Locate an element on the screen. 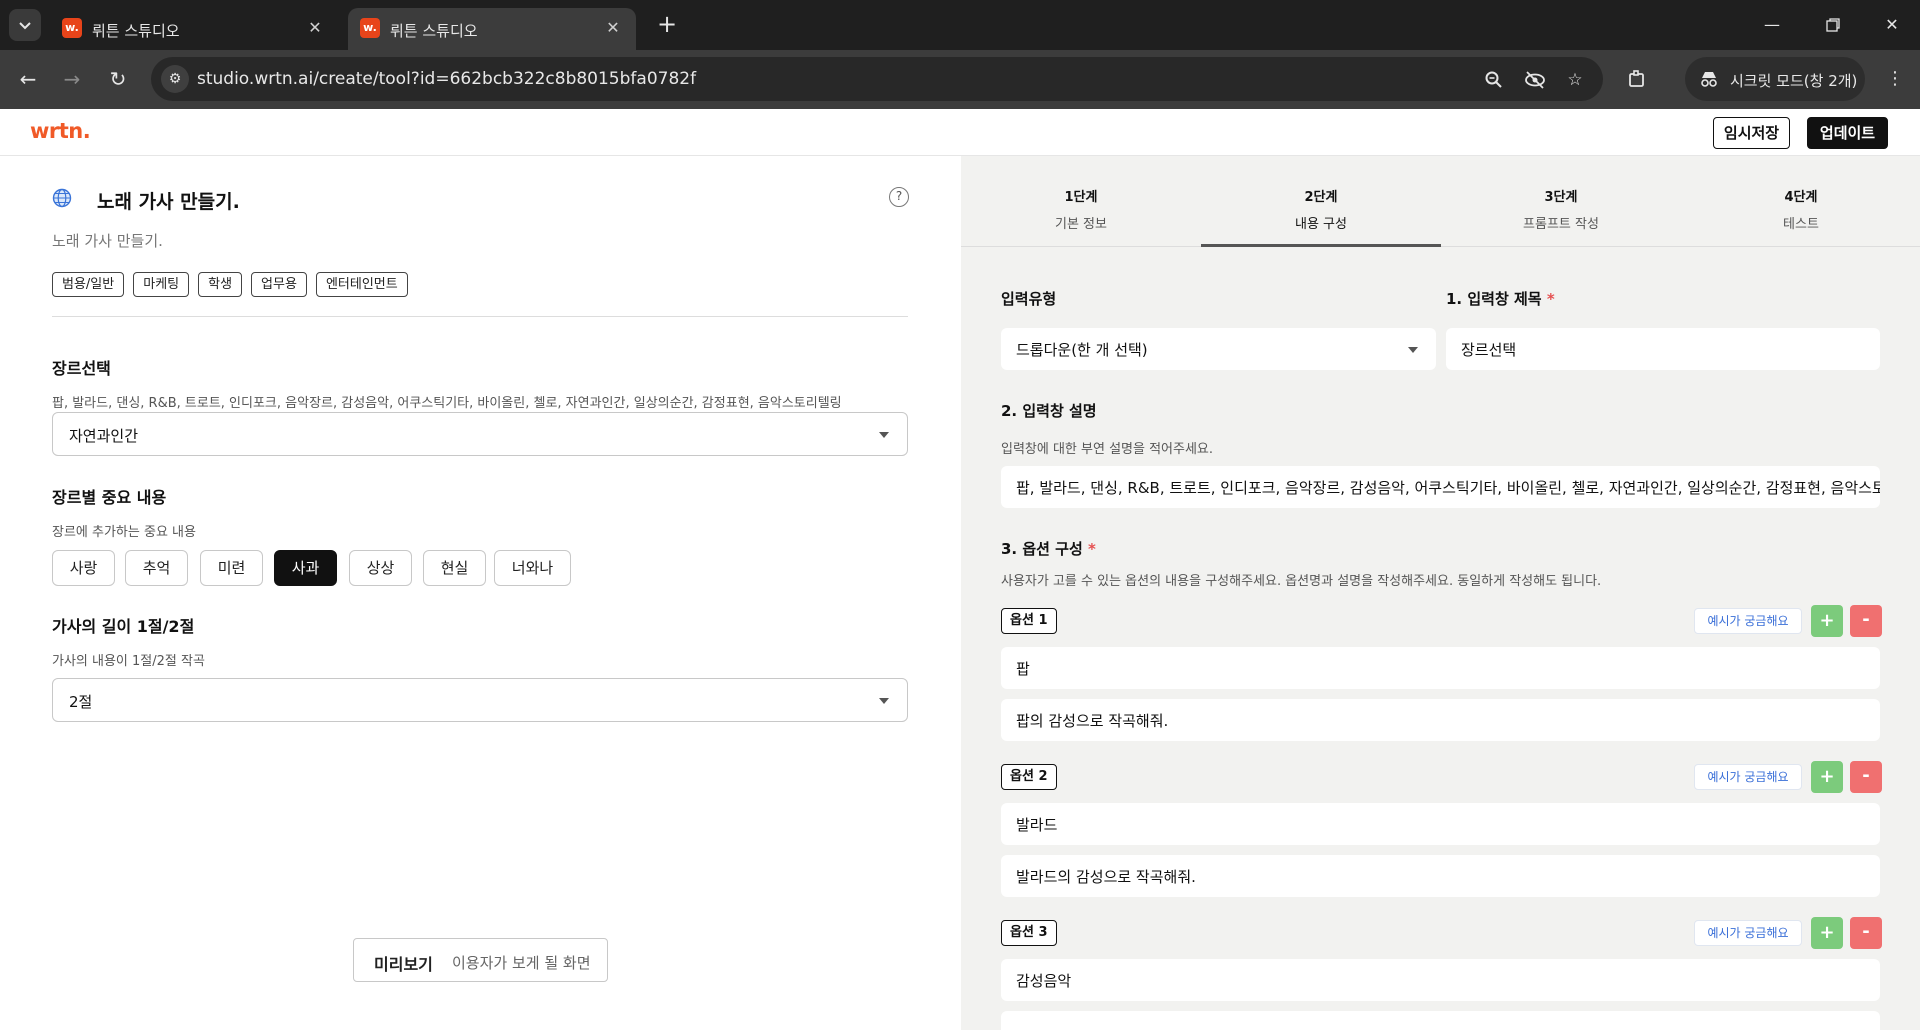 Image resolution: width=1920 pixels, height=1030 pixels. tab-active: w. 뤼튼 스튜디오 ✕ is located at coordinates (492, 29).